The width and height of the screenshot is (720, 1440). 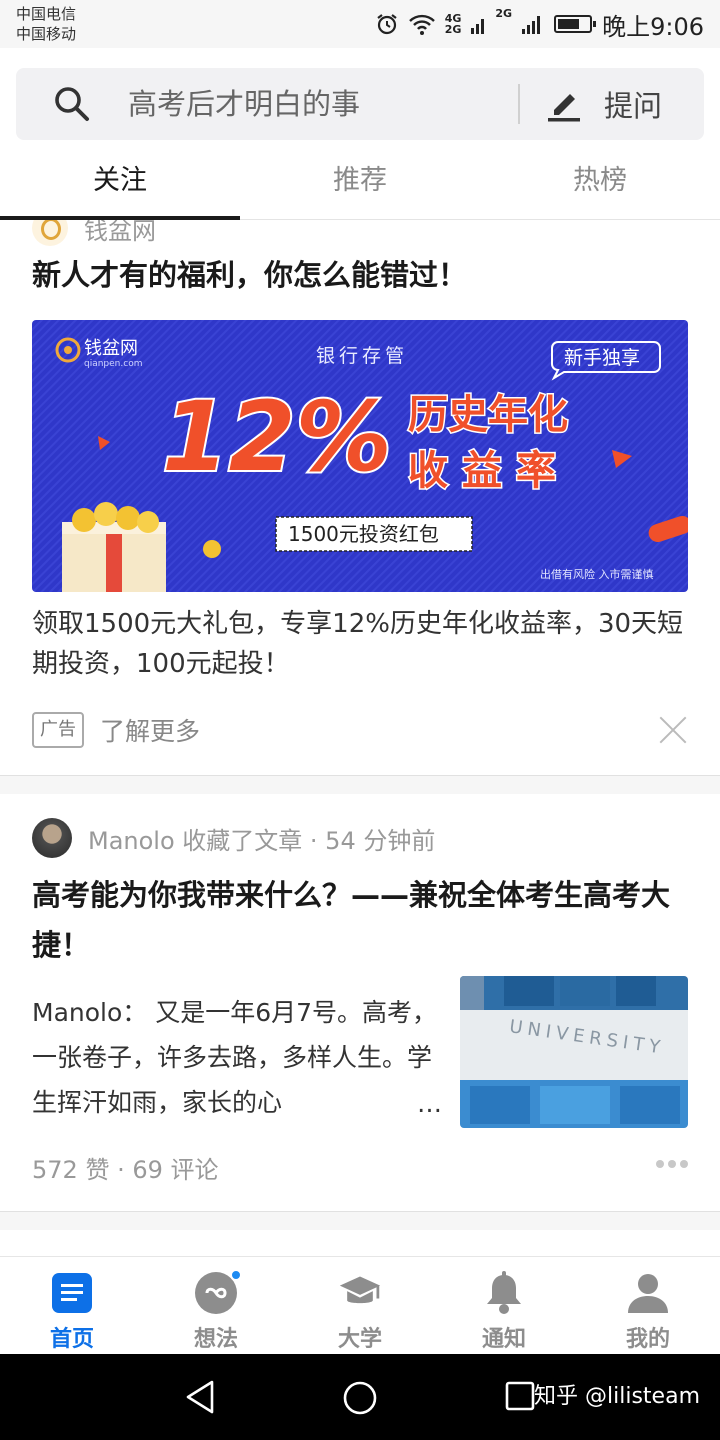 I want to click on ask-button: 提问, so click(x=619, y=104).